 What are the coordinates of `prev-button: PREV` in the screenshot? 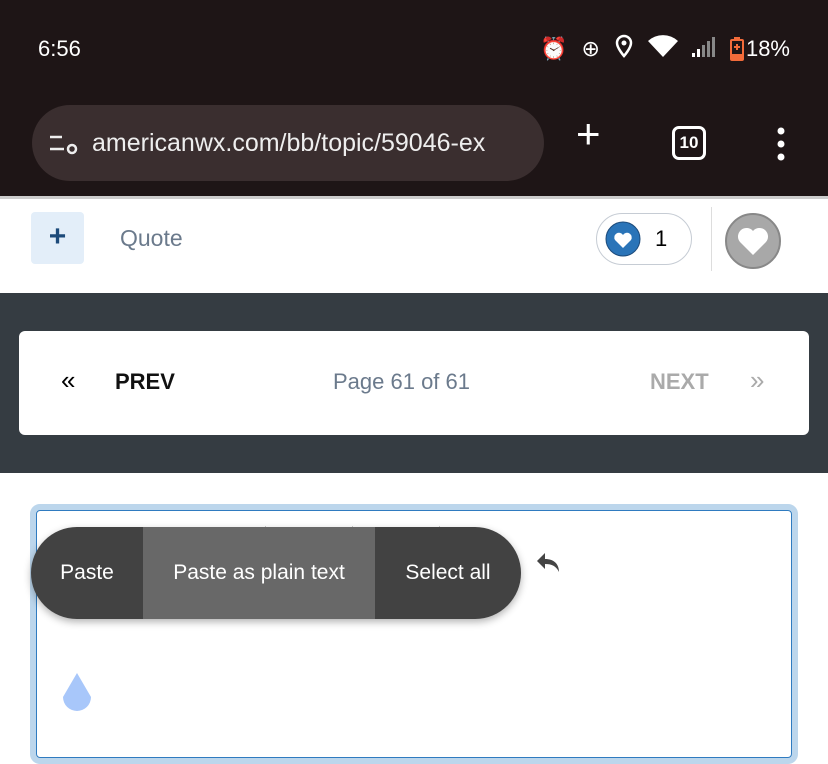 It's located at (145, 382).